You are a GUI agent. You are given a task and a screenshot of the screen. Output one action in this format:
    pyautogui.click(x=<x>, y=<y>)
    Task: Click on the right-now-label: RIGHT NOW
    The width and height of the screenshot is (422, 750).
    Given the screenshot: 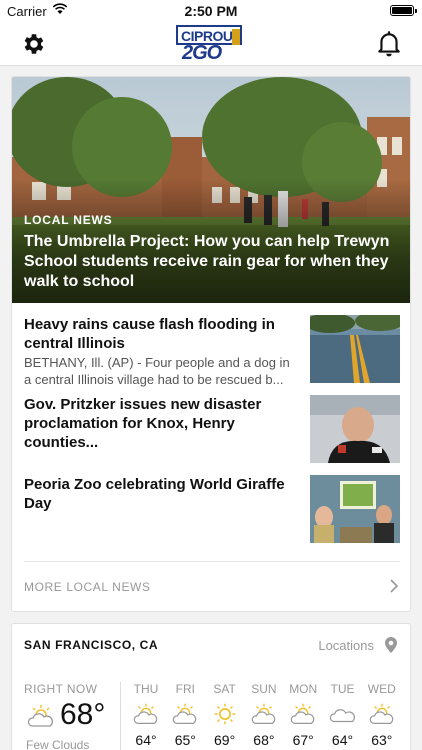 What is the action you would take?
    pyautogui.click(x=61, y=689)
    